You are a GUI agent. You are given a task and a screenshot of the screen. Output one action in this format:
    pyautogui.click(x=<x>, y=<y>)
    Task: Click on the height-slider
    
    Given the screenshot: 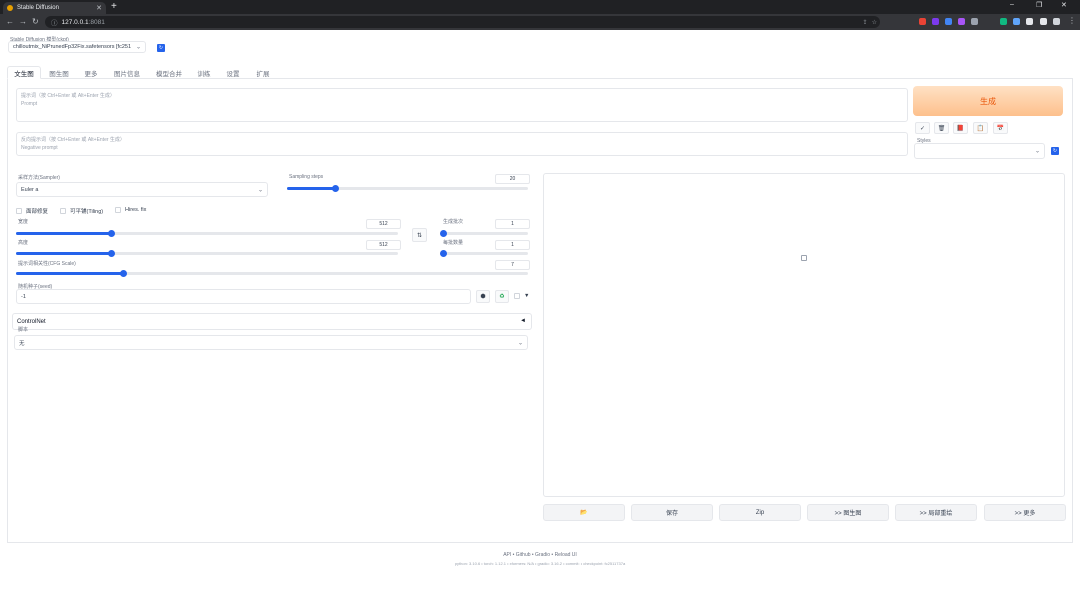 What is the action you would take?
    pyautogui.click(x=207, y=253)
    